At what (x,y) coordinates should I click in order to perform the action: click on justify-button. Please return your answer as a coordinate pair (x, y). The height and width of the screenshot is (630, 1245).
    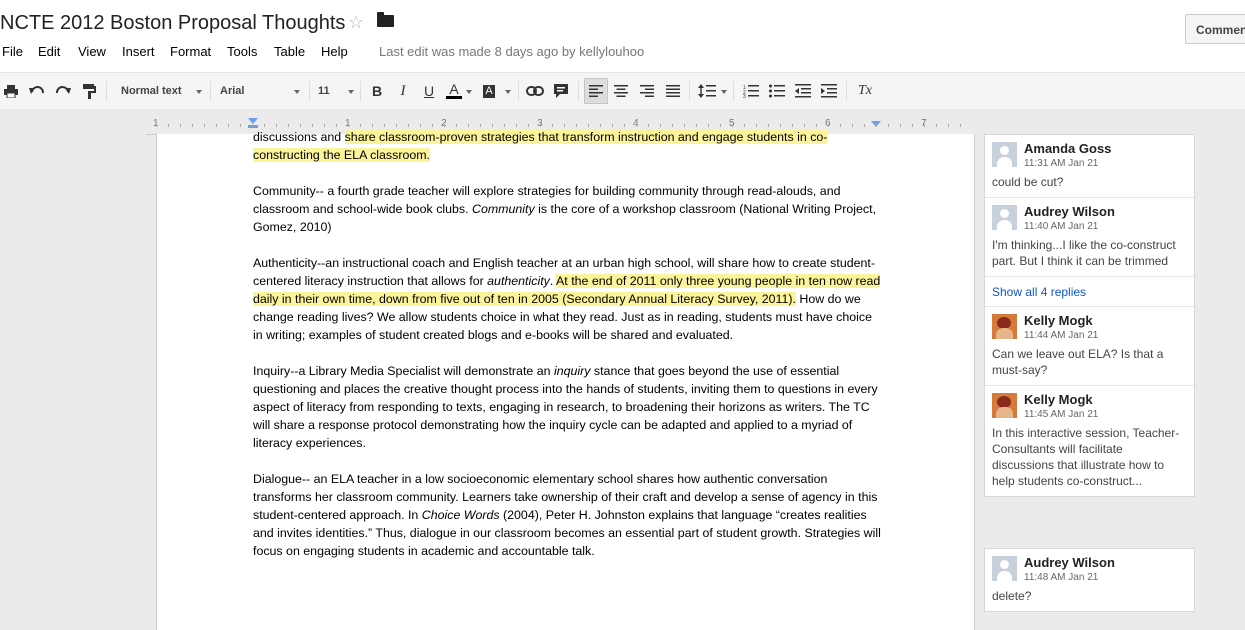
    Looking at the image, I should click on (673, 91).